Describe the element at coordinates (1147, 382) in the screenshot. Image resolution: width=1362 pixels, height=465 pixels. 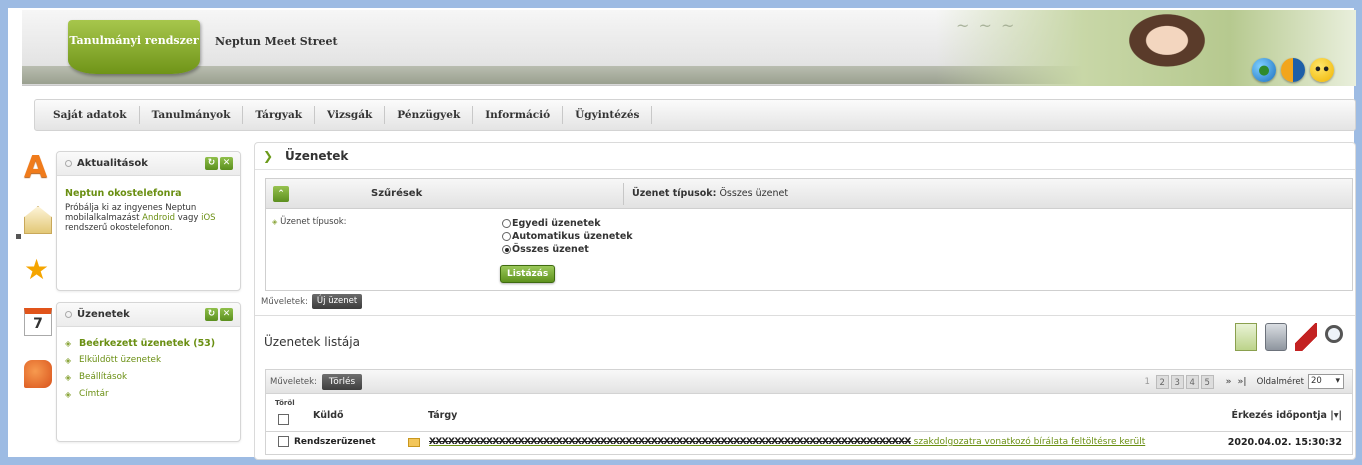
I see `page-1: 1` at that location.